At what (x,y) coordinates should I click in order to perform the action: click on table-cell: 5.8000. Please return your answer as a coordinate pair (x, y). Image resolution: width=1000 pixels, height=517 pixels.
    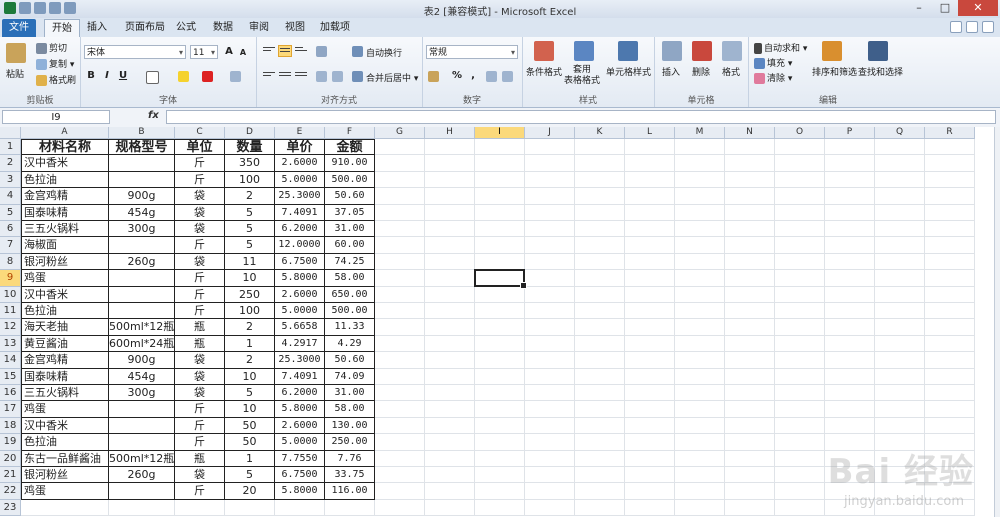
    Looking at the image, I should click on (300, 409).